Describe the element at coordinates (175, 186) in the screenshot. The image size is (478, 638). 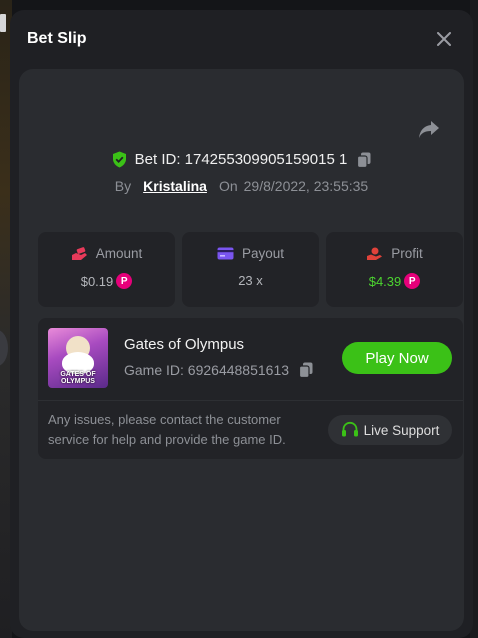
I see `username-link: Kristalina` at that location.